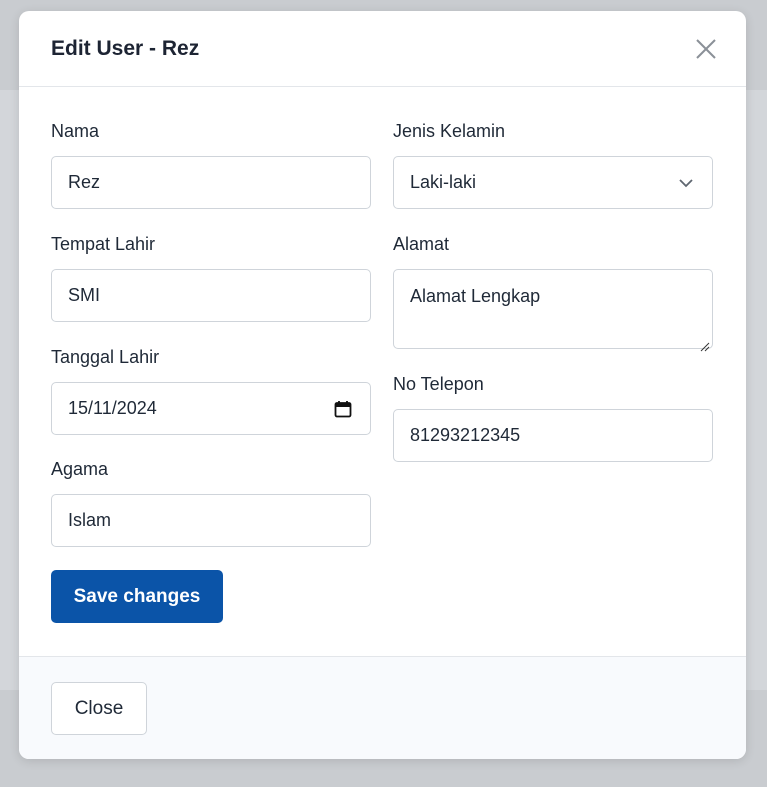 The height and width of the screenshot is (787, 767). What do you see at coordinates (84, 182) in the screenshot?
I see `nama-value: Rez` at bounding box center [84, 182].